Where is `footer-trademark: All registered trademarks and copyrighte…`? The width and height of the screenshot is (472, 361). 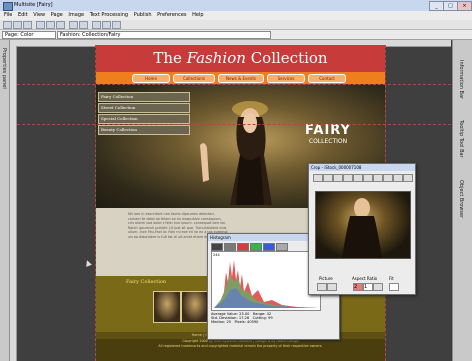 footer-trademark: All registered trademarks and copyrighte… is located at coordinates (240, 346).